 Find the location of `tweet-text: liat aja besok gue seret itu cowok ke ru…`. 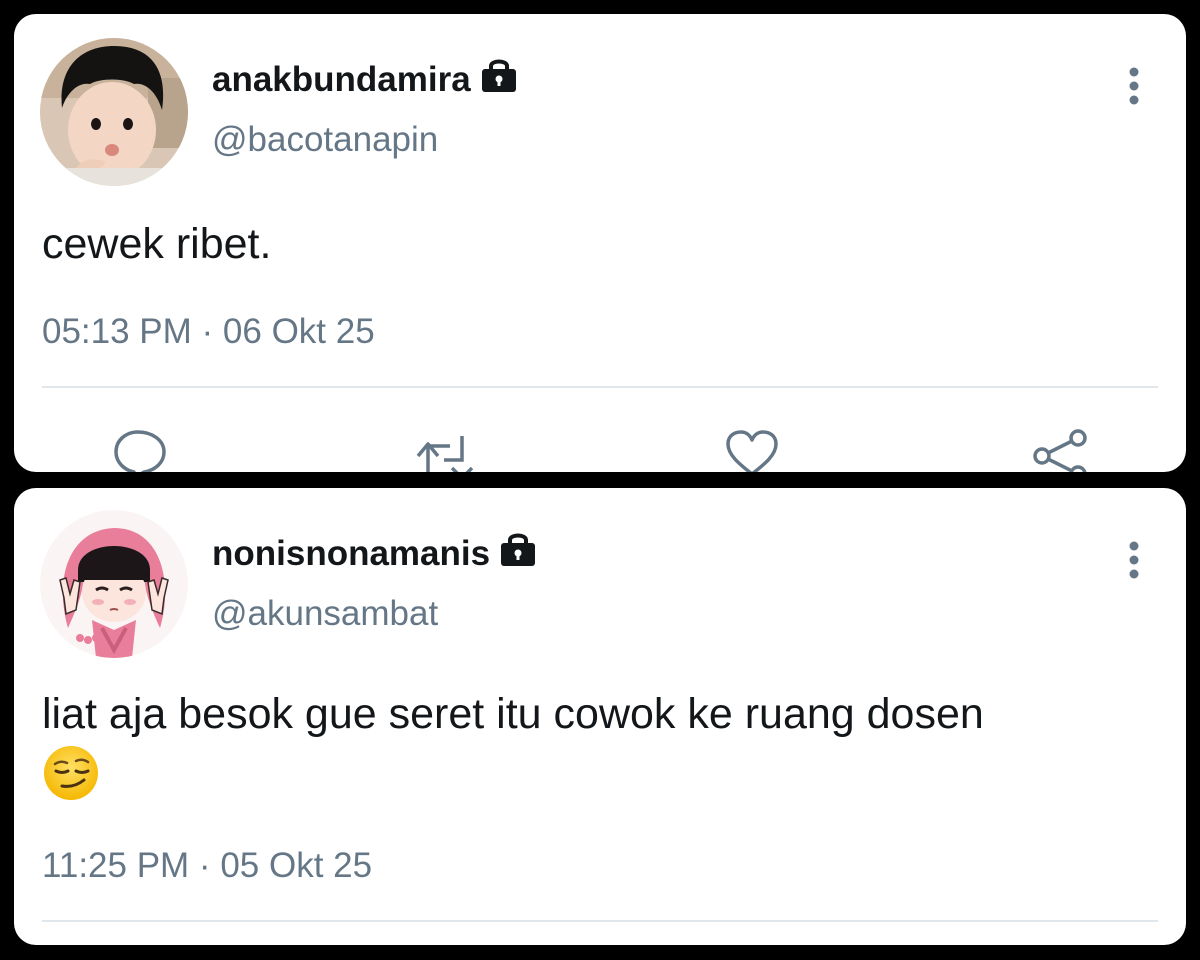

tweet-text: liat aja besok gue seret itu cowok ke ru… is located at coordinates (604, 751).